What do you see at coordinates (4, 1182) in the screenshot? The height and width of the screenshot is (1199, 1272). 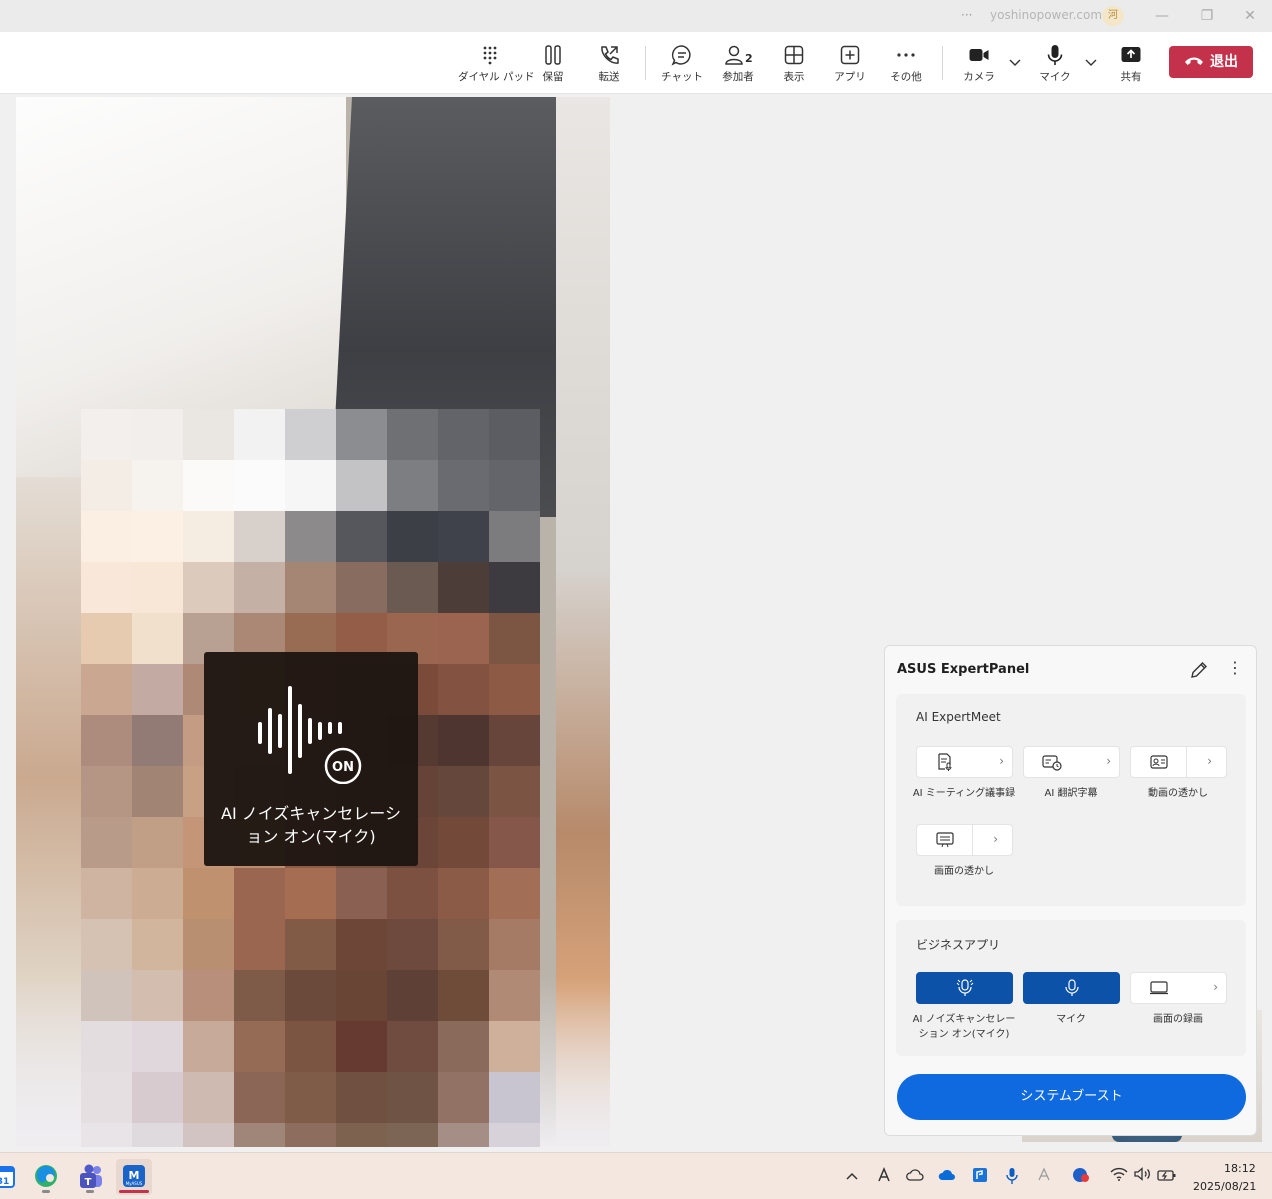 I see `svg-text: 31` at bounding box center [4, 1182].